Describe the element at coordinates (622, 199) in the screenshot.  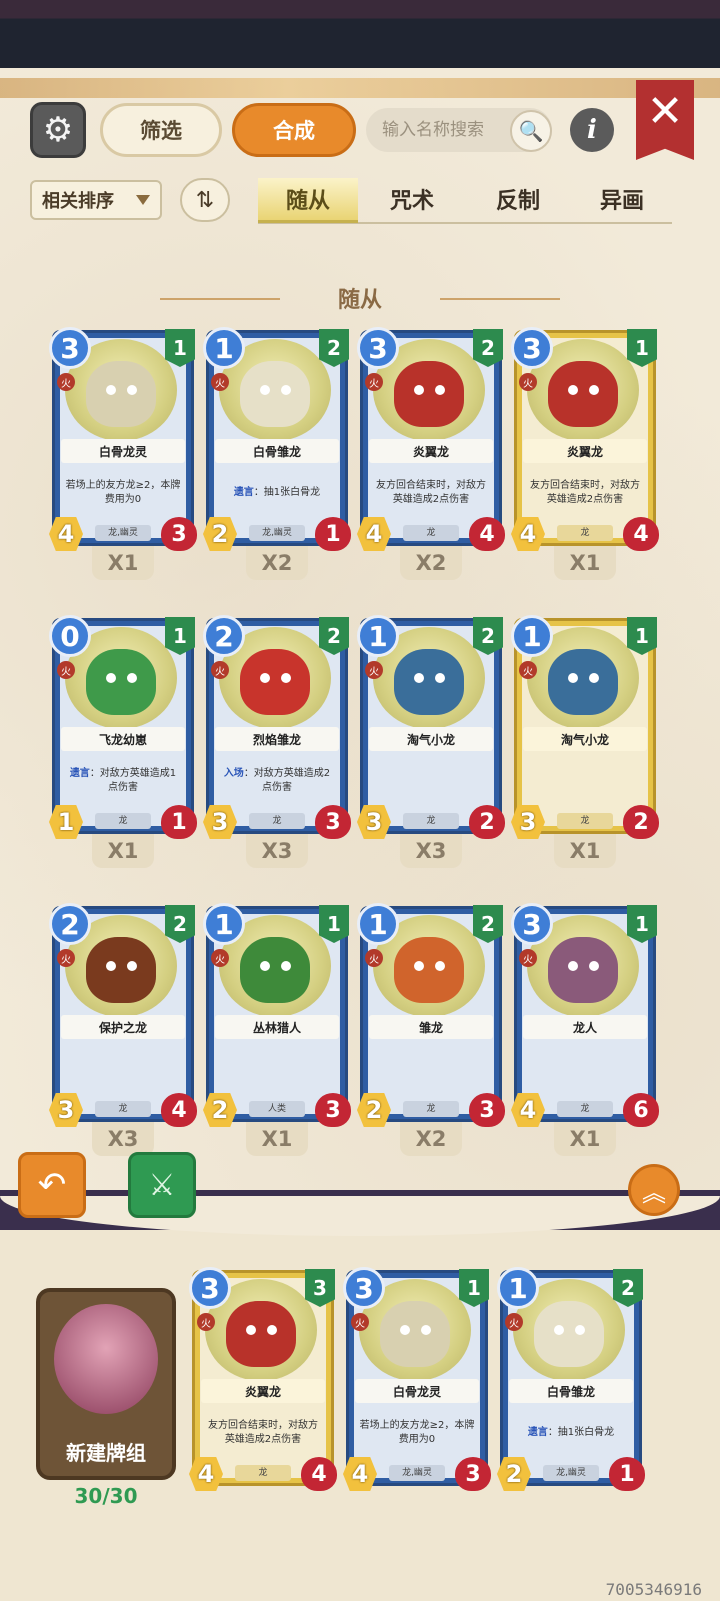
I see `tab-alt-art: 异画` at that location.